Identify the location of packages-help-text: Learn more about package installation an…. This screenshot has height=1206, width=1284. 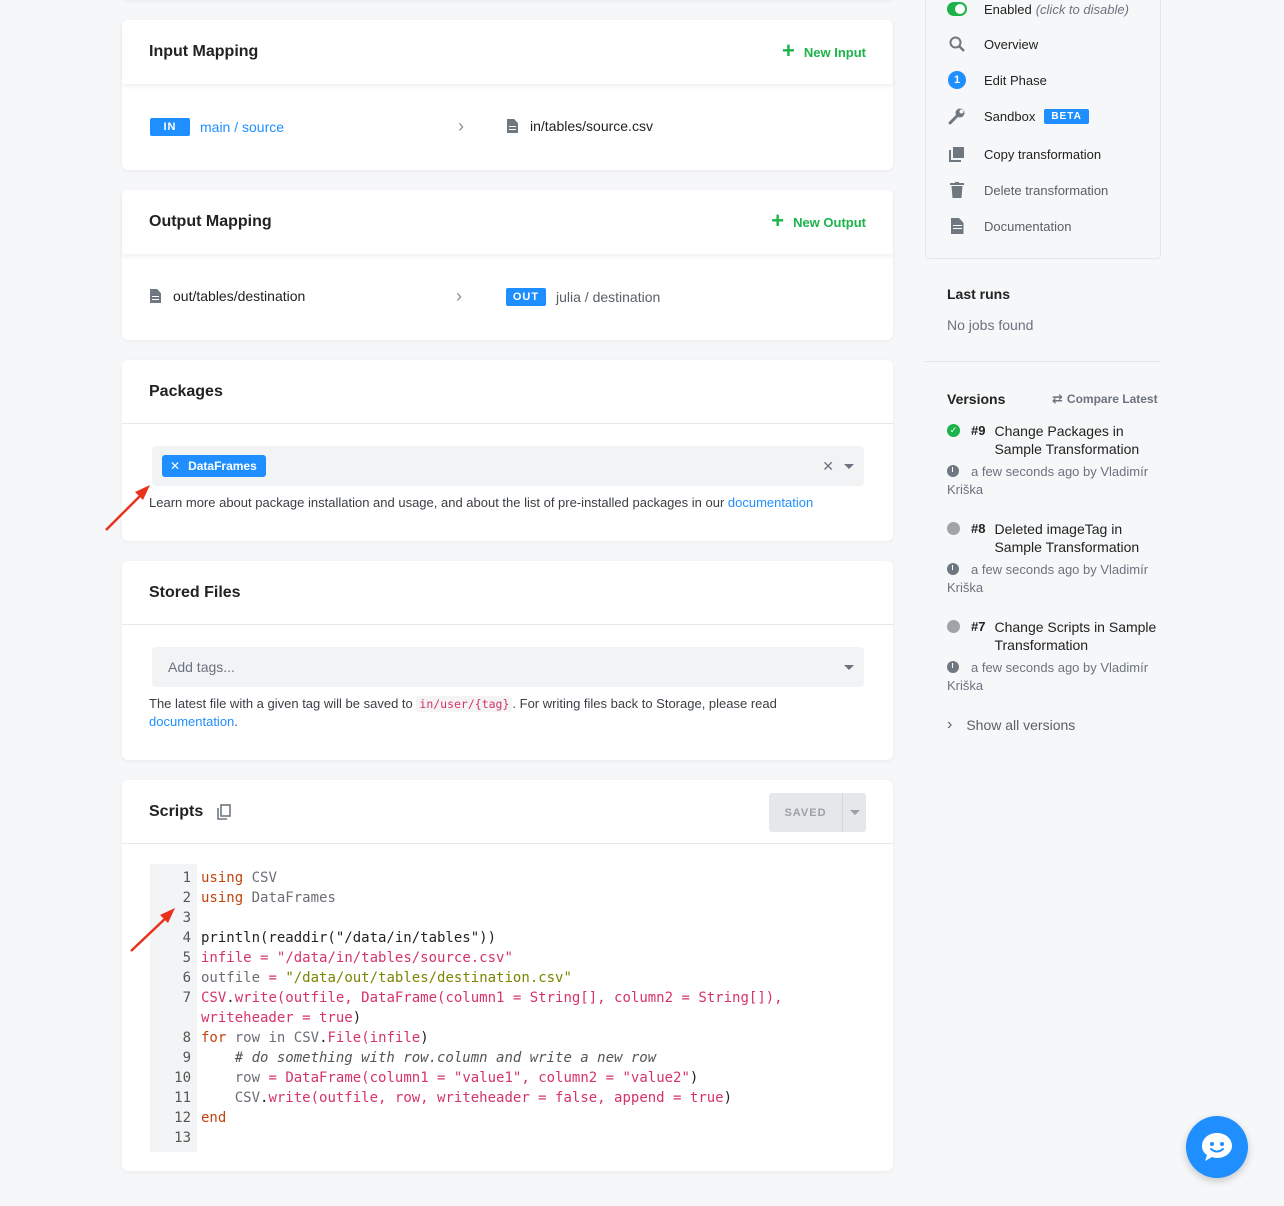
(437, 502).